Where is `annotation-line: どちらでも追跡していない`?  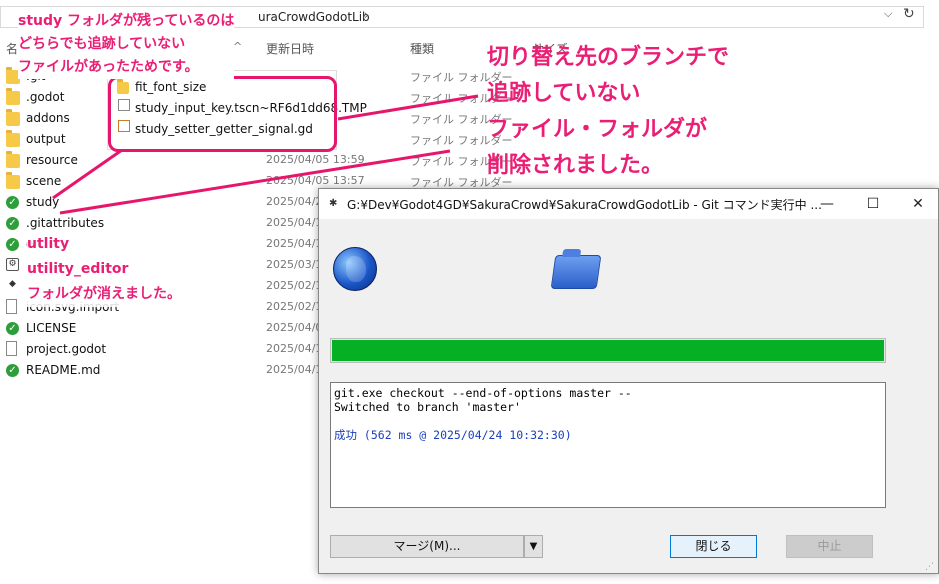 annotation-line: どちらでも追跡していない is located at coordinates (102, 44).